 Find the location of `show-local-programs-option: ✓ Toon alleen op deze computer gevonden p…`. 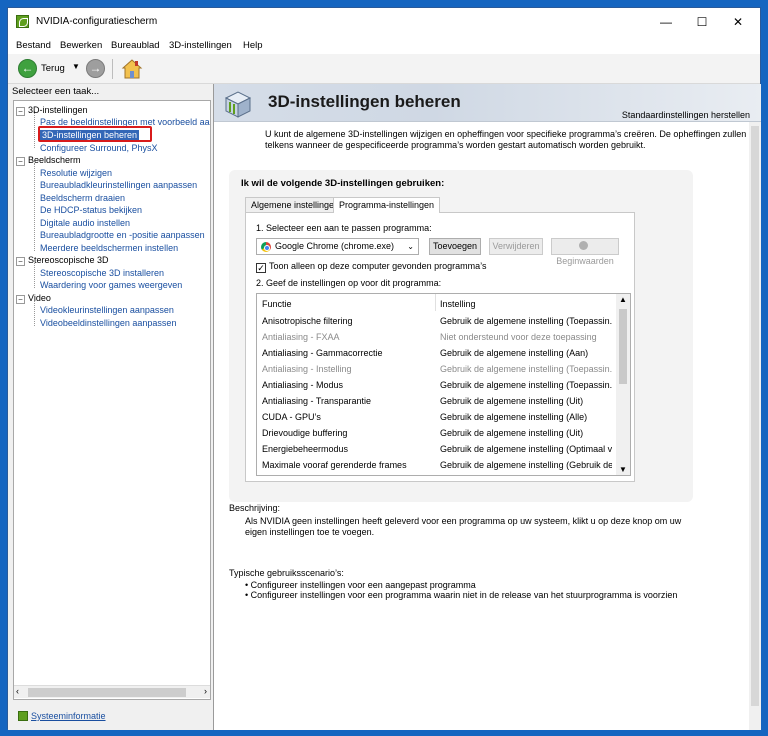

show-local-programs-option: ✓ Toon alleen op deze computer gevonden p… is located at coordinates (371, 267).